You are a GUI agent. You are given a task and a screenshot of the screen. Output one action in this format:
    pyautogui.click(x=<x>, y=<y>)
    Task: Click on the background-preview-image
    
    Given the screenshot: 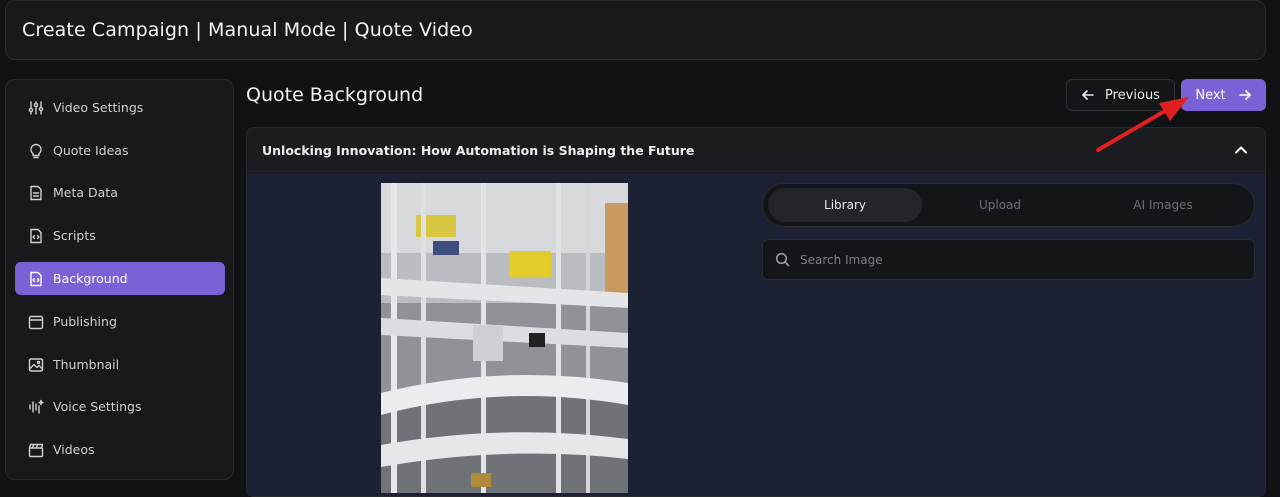 What is the action you would take?
    pyautogui.click(x=504, y=338)
    